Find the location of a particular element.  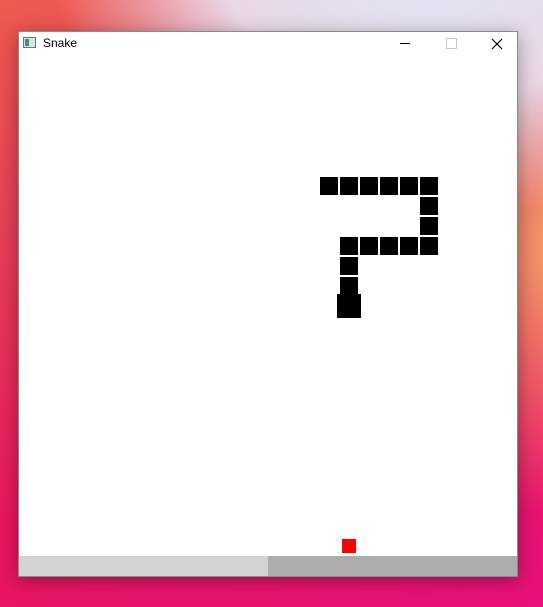

close-icon is located at coordinates (497, 44).